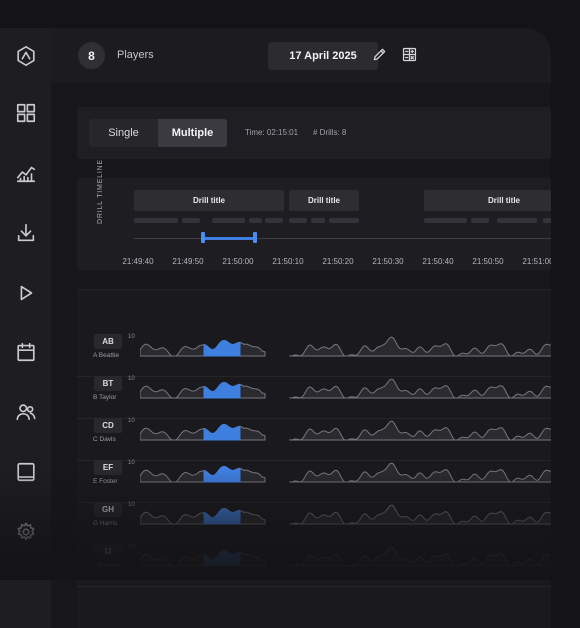 The height and width of the screenshot is (628, 580). Describe the element at coordinates (105, 397) in the screenshot. I see `player-name: B Taylor` at that location.